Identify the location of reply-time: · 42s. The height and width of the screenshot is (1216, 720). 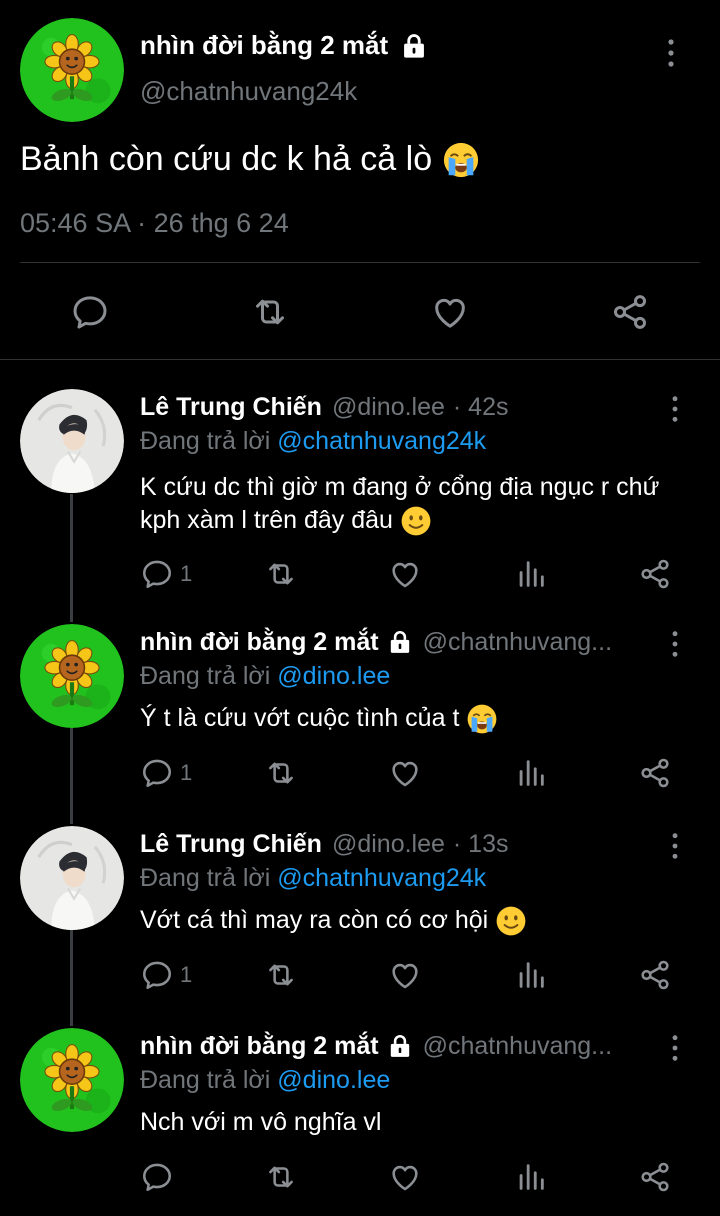
(480, 406).